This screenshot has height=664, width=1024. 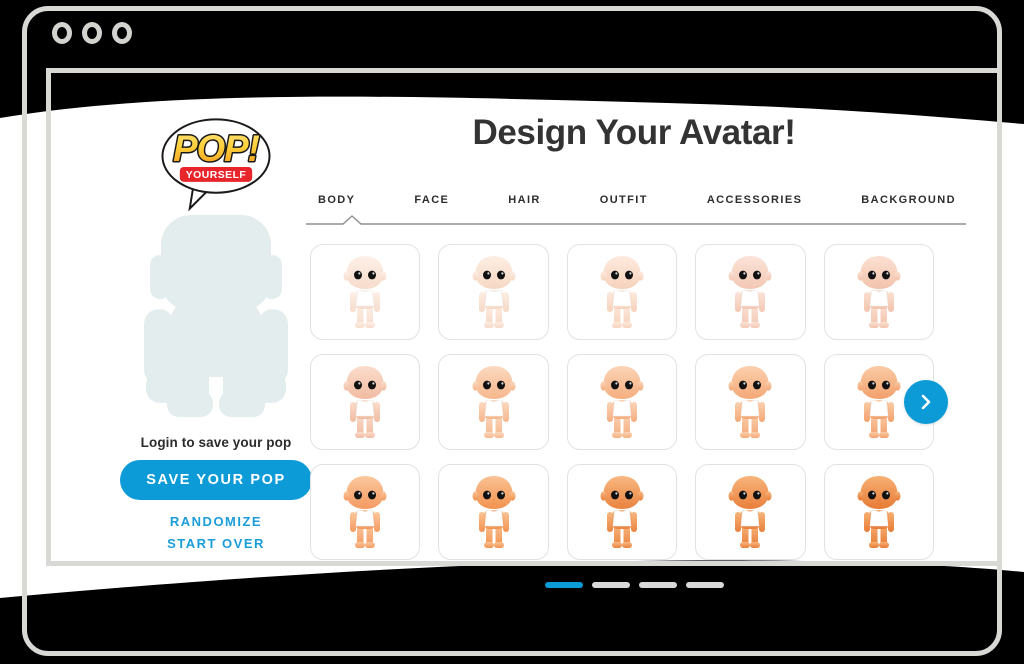 I want to click on tab-body: BODY, so click(x=336, y=204).